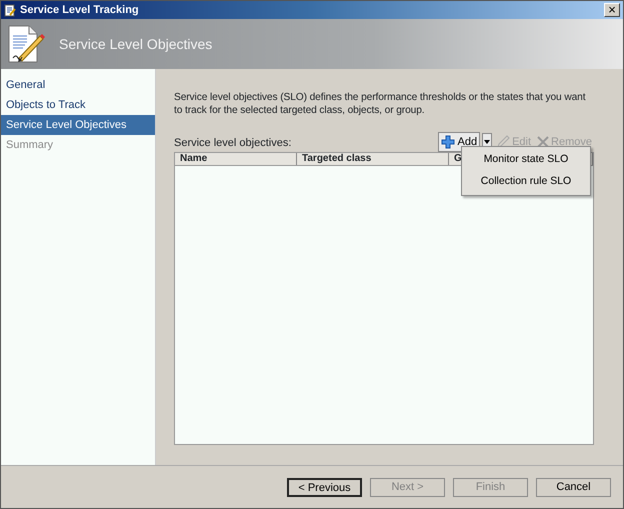 The width and height of the screenshot is (624, 509). Describe the element at coordinates (78, 85) in the screenshot. I see `sidebar-item: General` at that location.